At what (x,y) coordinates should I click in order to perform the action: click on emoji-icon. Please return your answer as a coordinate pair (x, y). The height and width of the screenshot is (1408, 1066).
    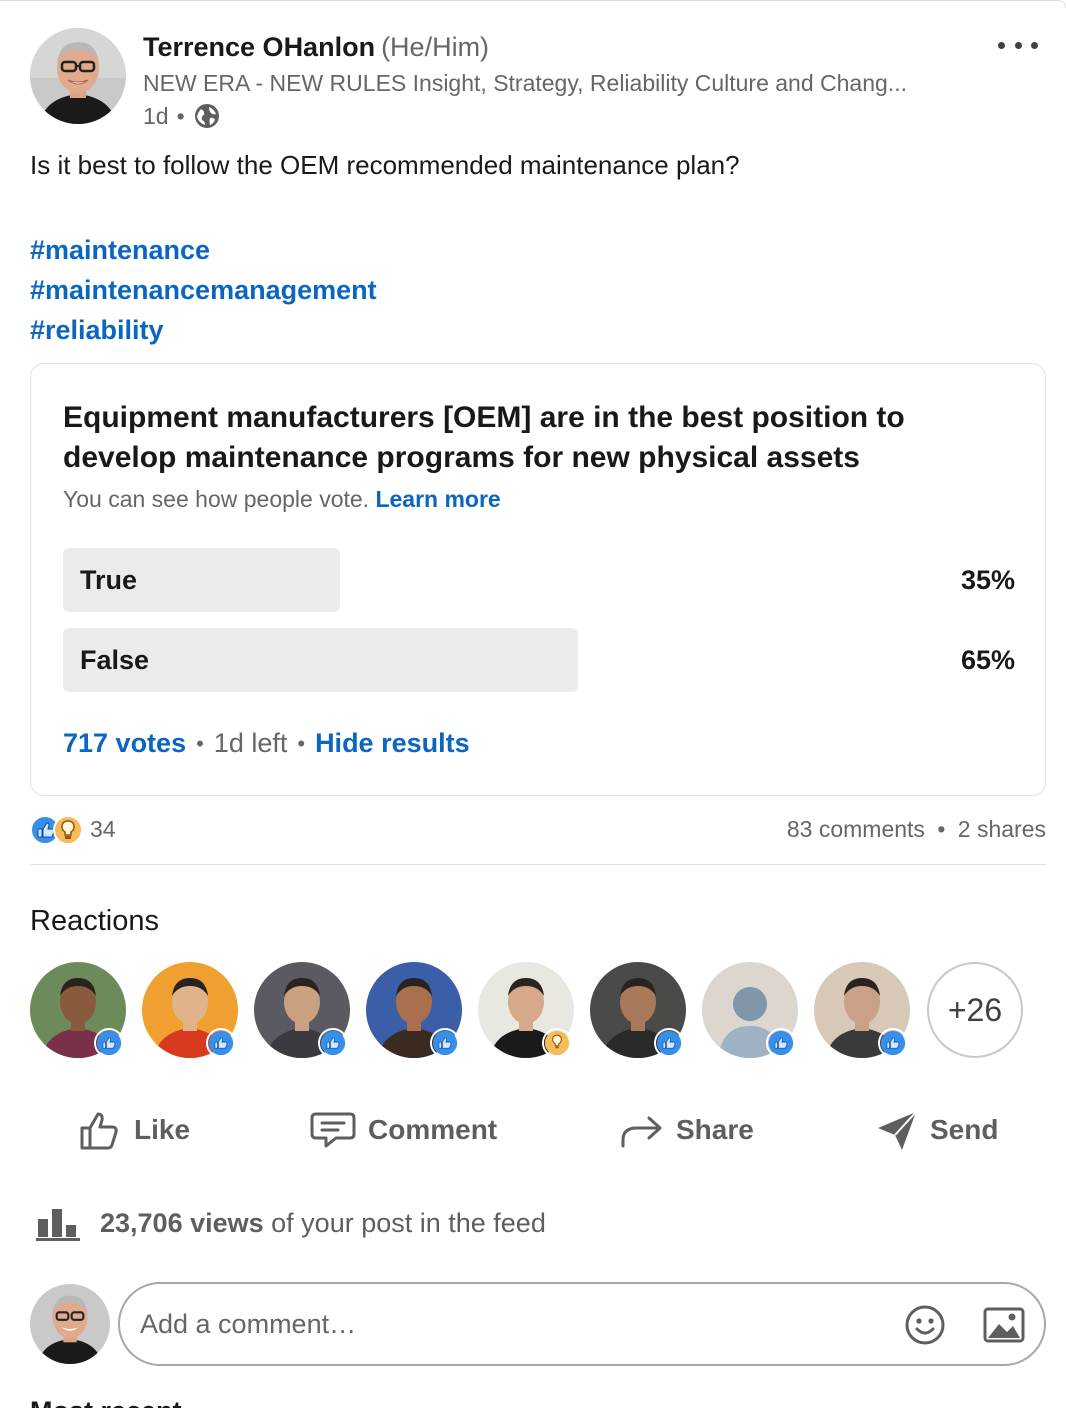
    Looking at the image, I should click on (925, 1325).